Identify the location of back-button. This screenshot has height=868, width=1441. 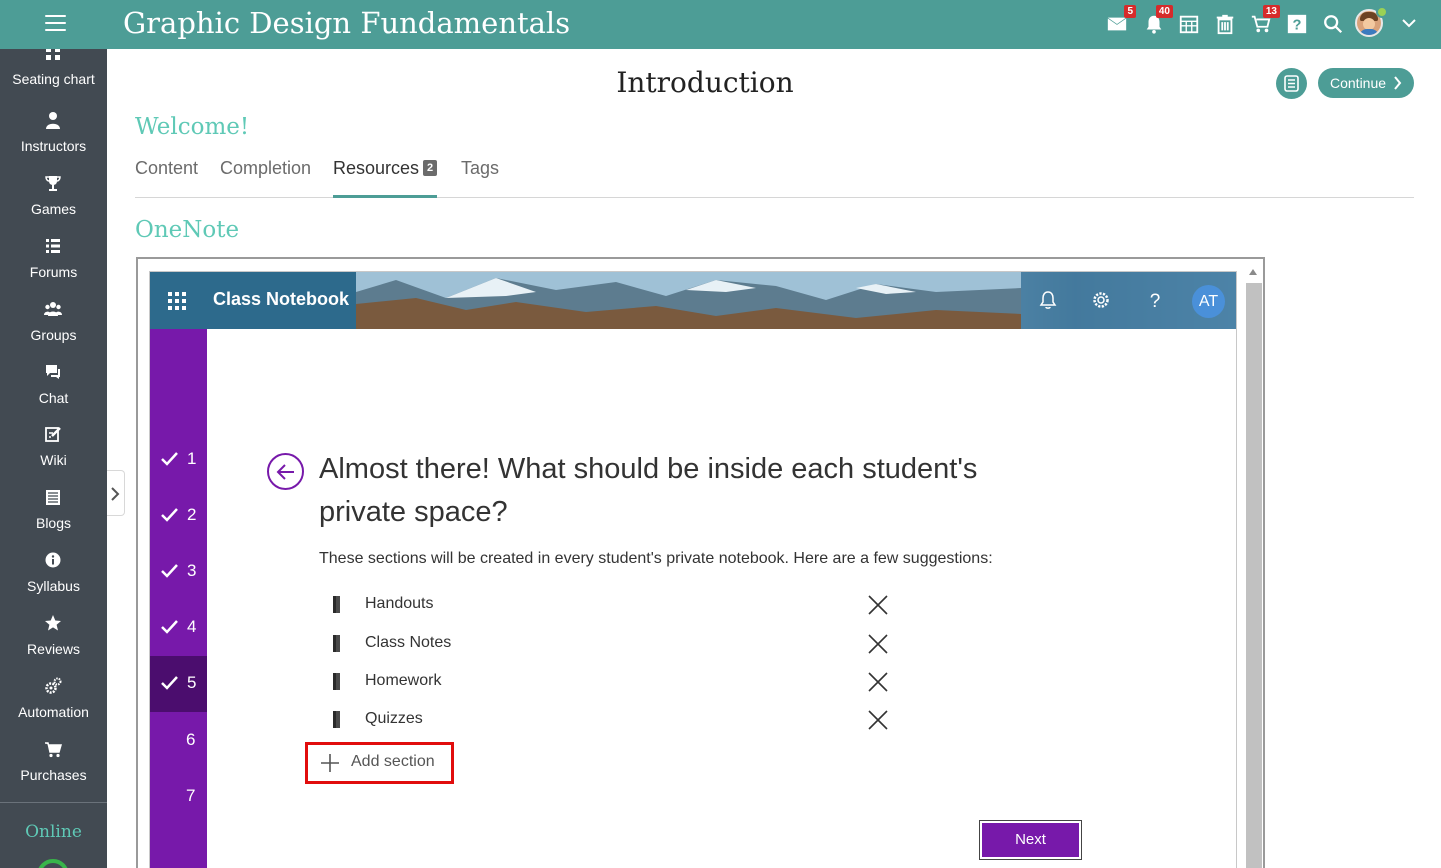
(285, 471).